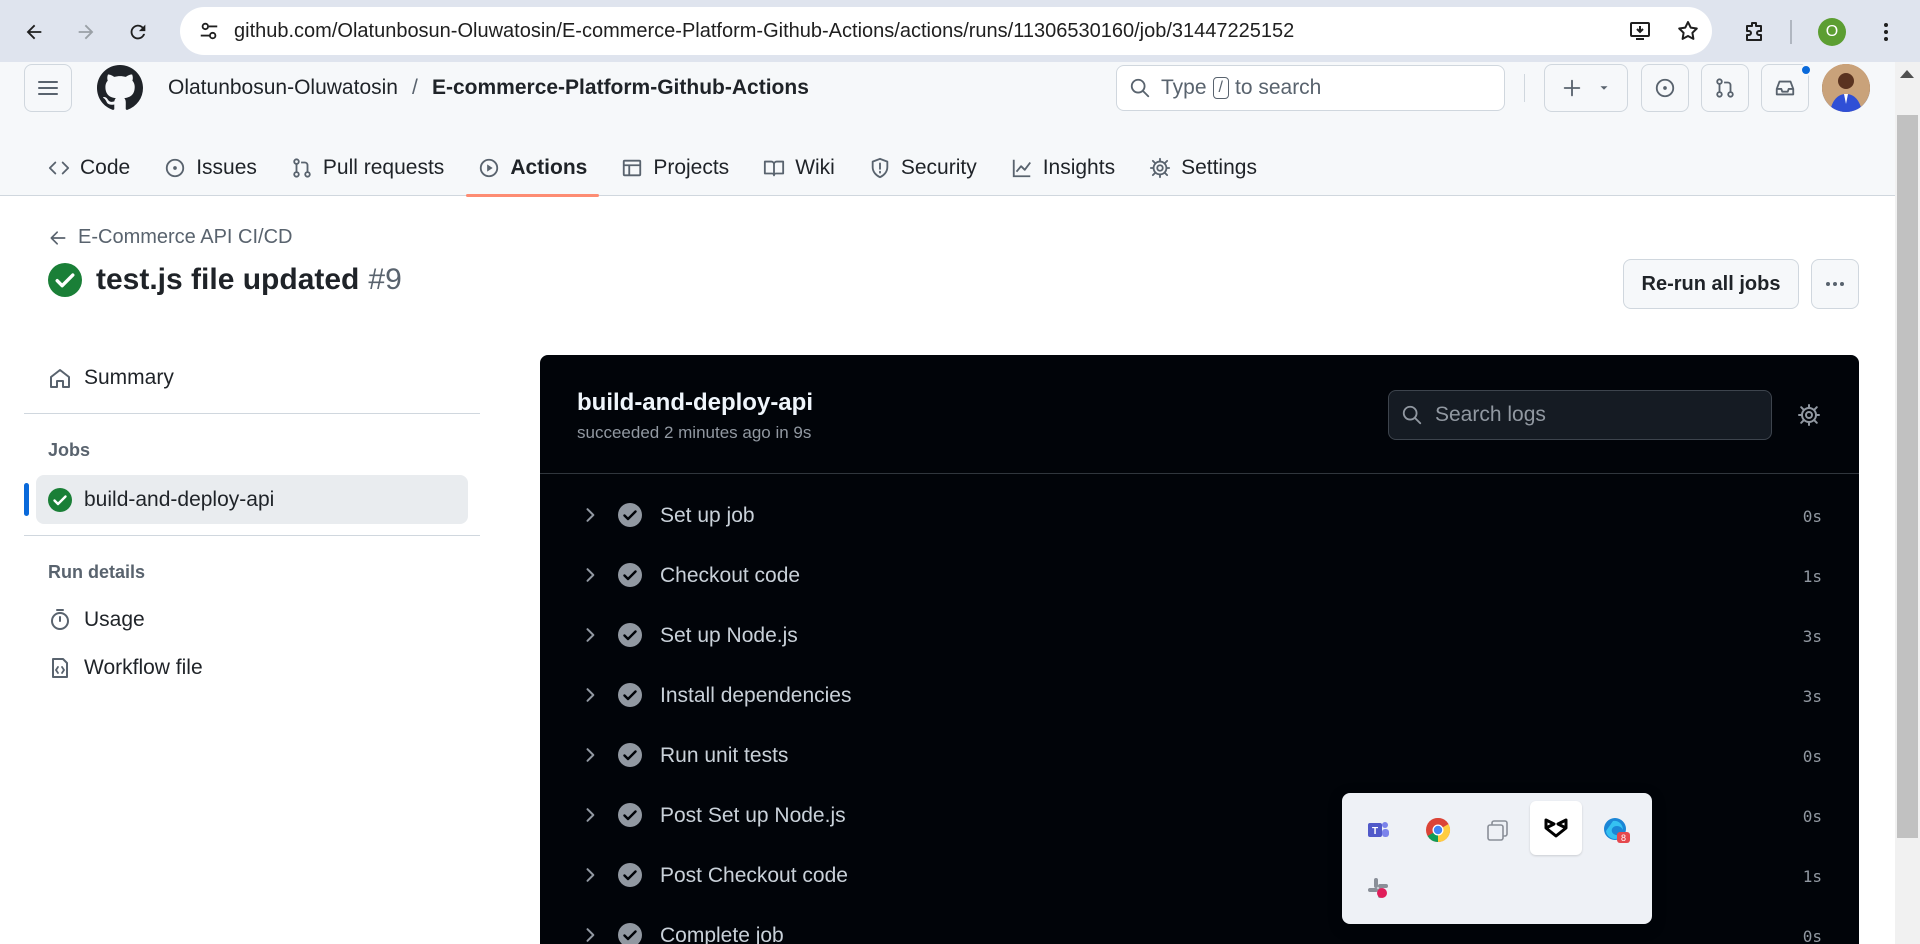 The image size is (1920, 944). I want to click on rerun-all-jobs-button: Re-run all jobs, so click(1711, 284).